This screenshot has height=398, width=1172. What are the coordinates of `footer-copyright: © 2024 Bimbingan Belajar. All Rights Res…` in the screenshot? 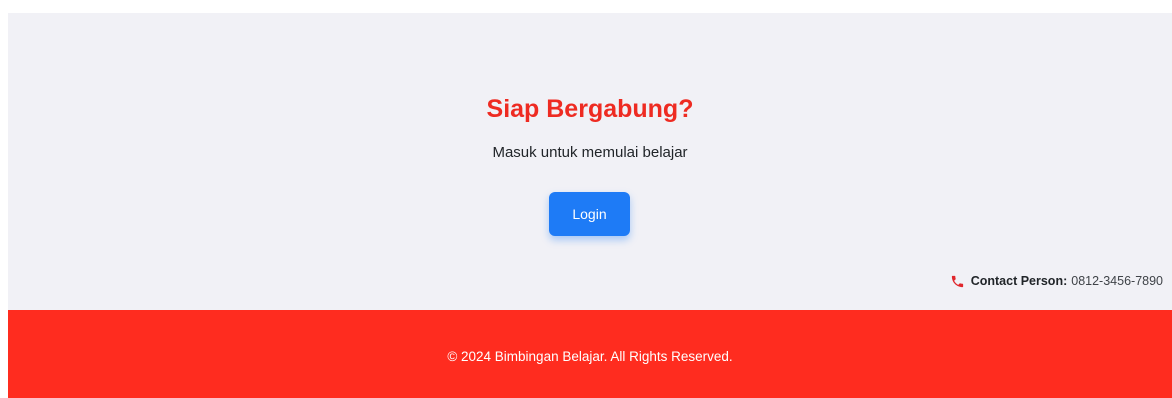 It's located at (590, 356).